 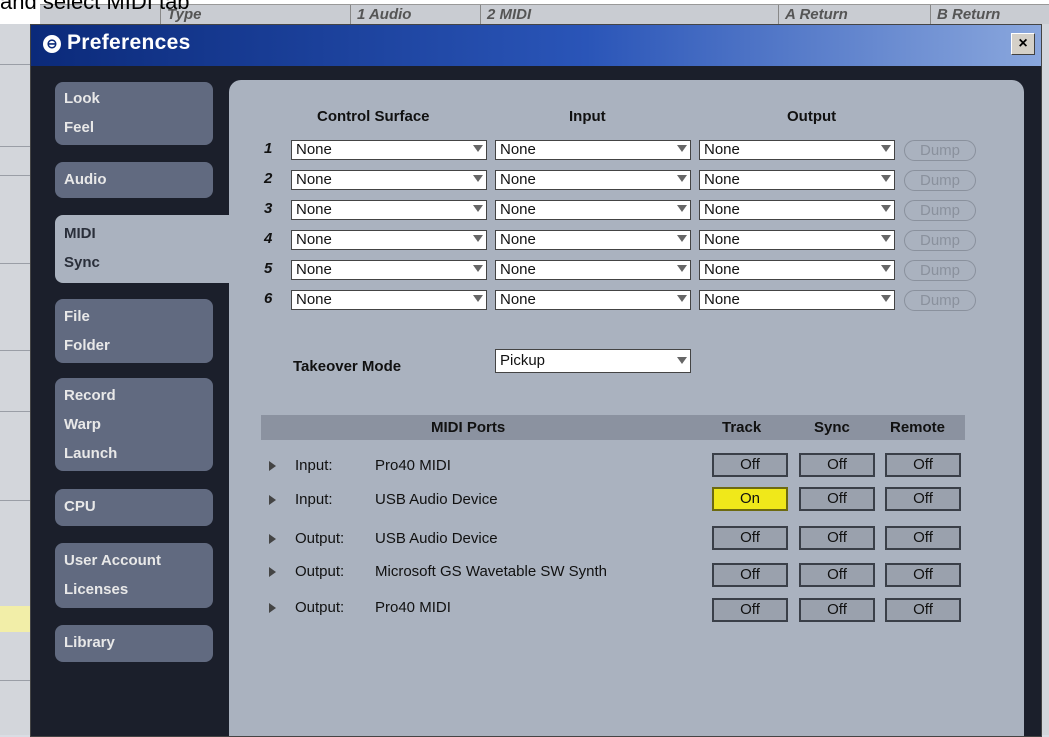 What do you see at coordinates (268, 268) in the screenshot?
I see `row-number: 5` at bounding box center [268, 268].